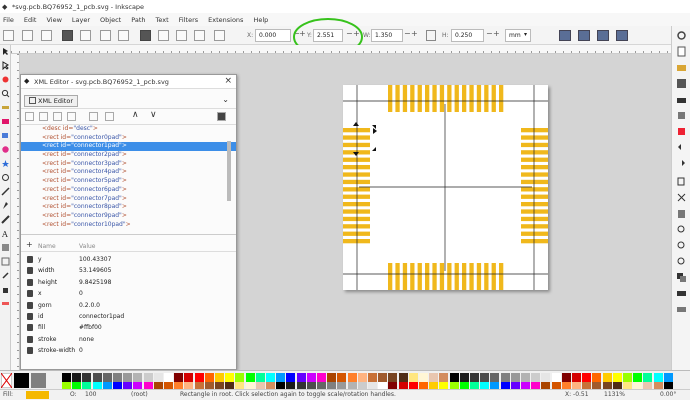 The image size is (690, 400). What do you see at coordinates (565, 35) in the screenshot?
I see `scale-stroke-icon` at bounding box center [565, 35].